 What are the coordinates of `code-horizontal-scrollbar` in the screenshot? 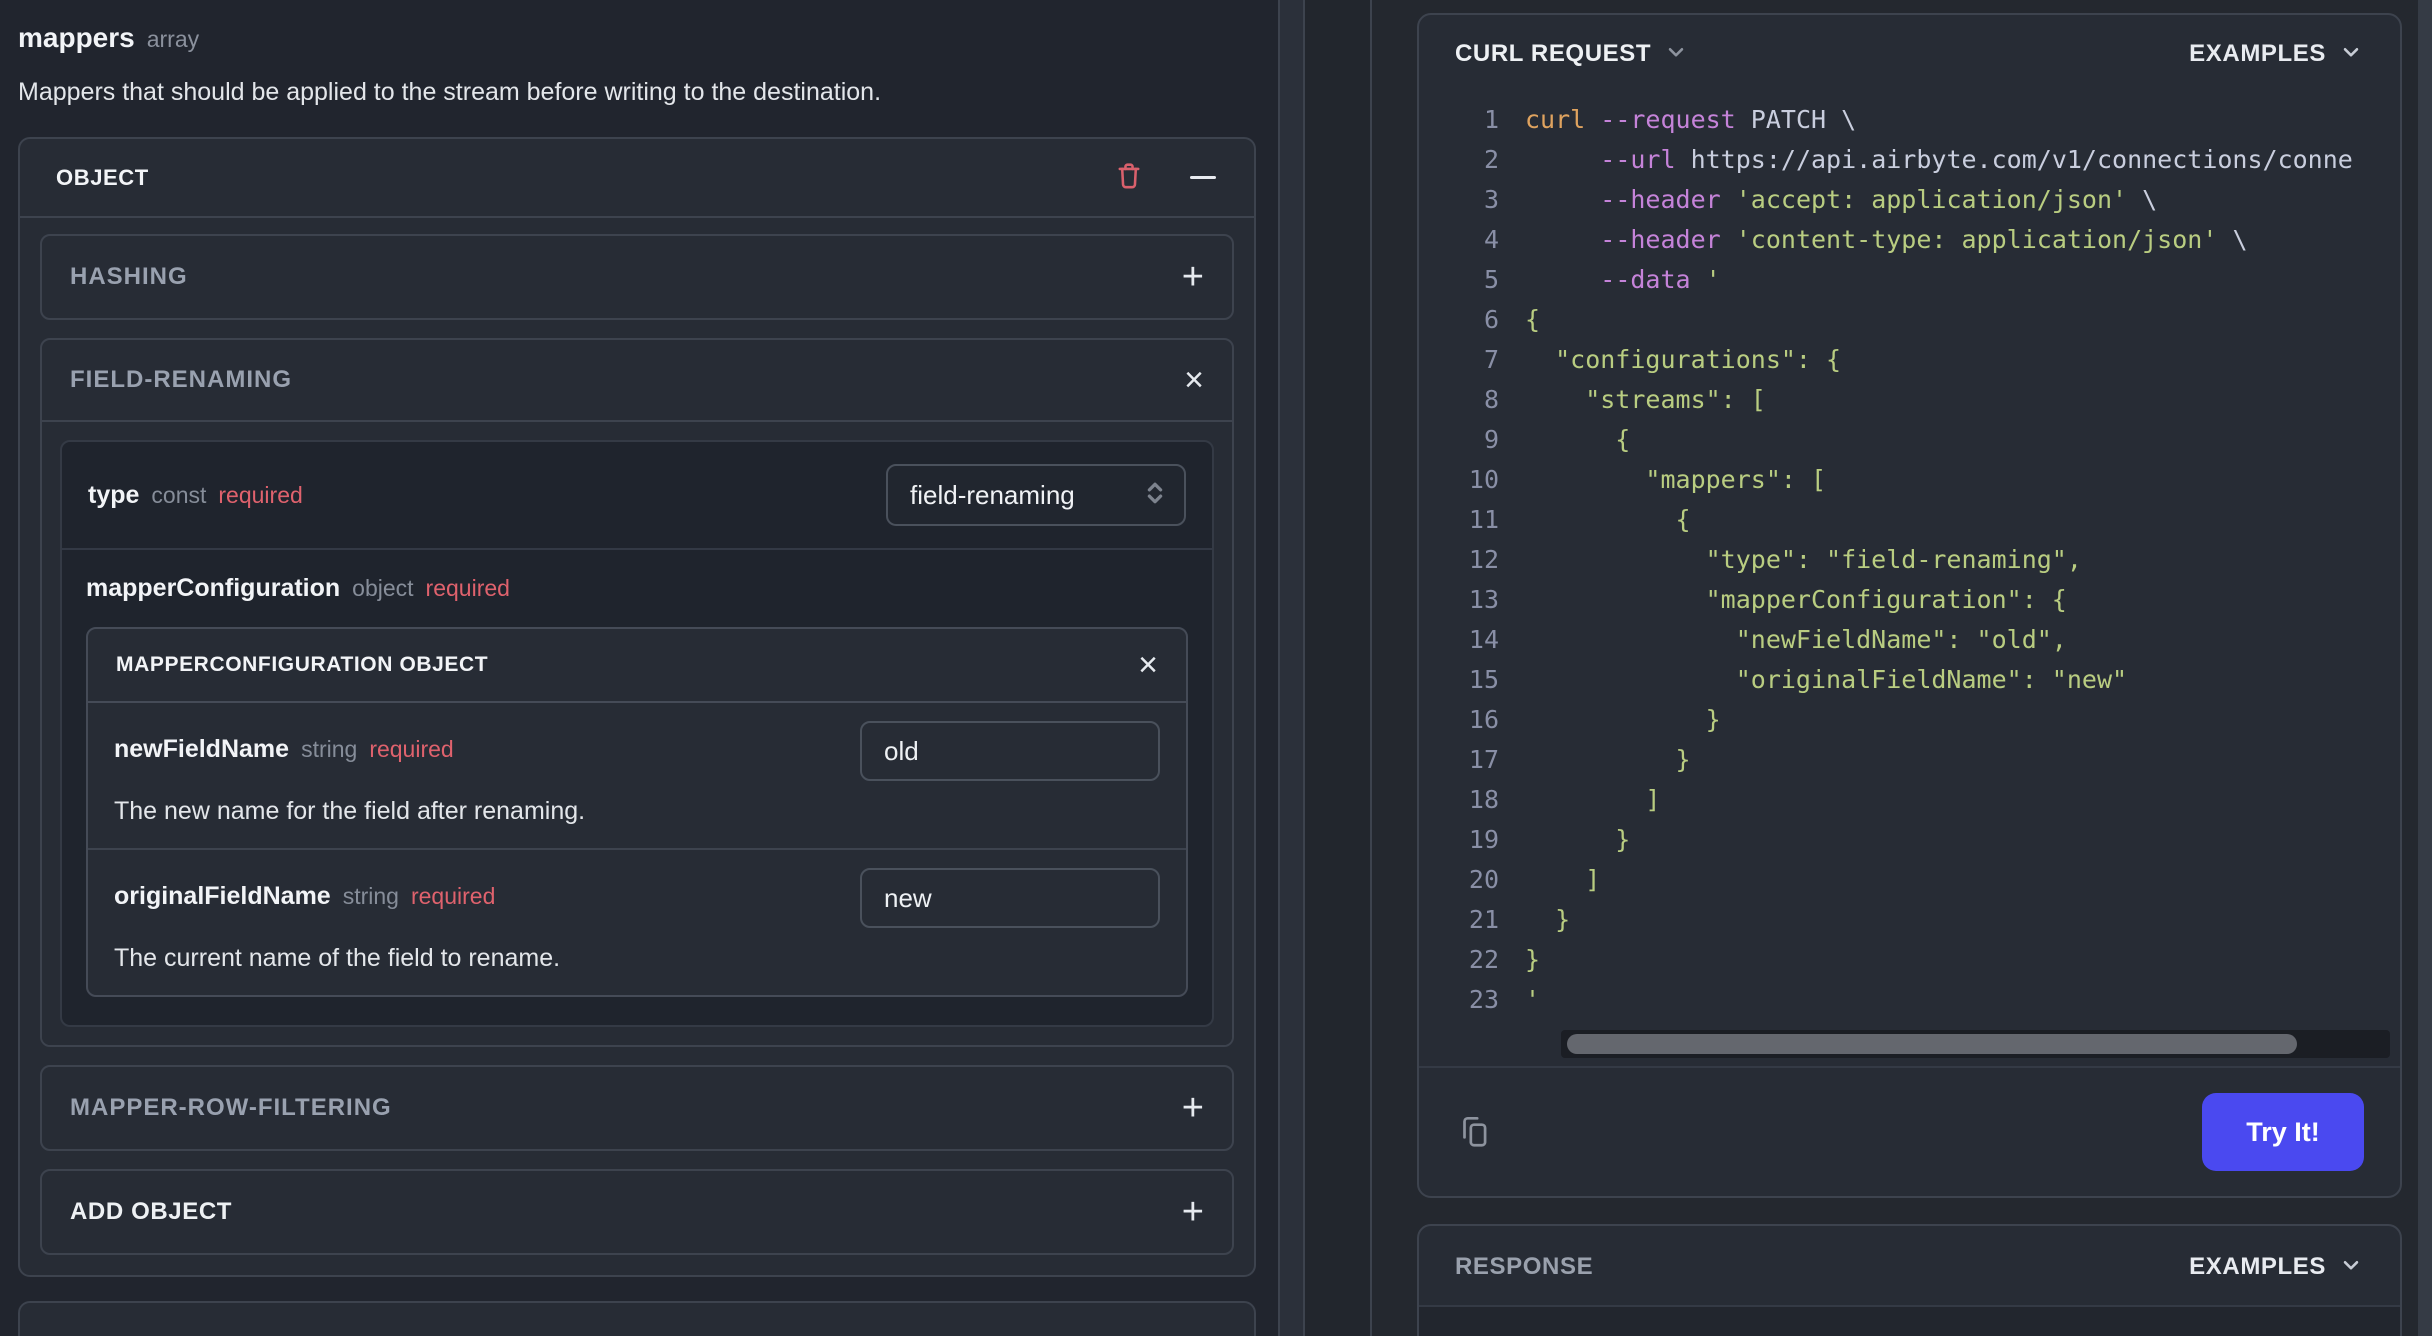 It's located at (1975, 1044).